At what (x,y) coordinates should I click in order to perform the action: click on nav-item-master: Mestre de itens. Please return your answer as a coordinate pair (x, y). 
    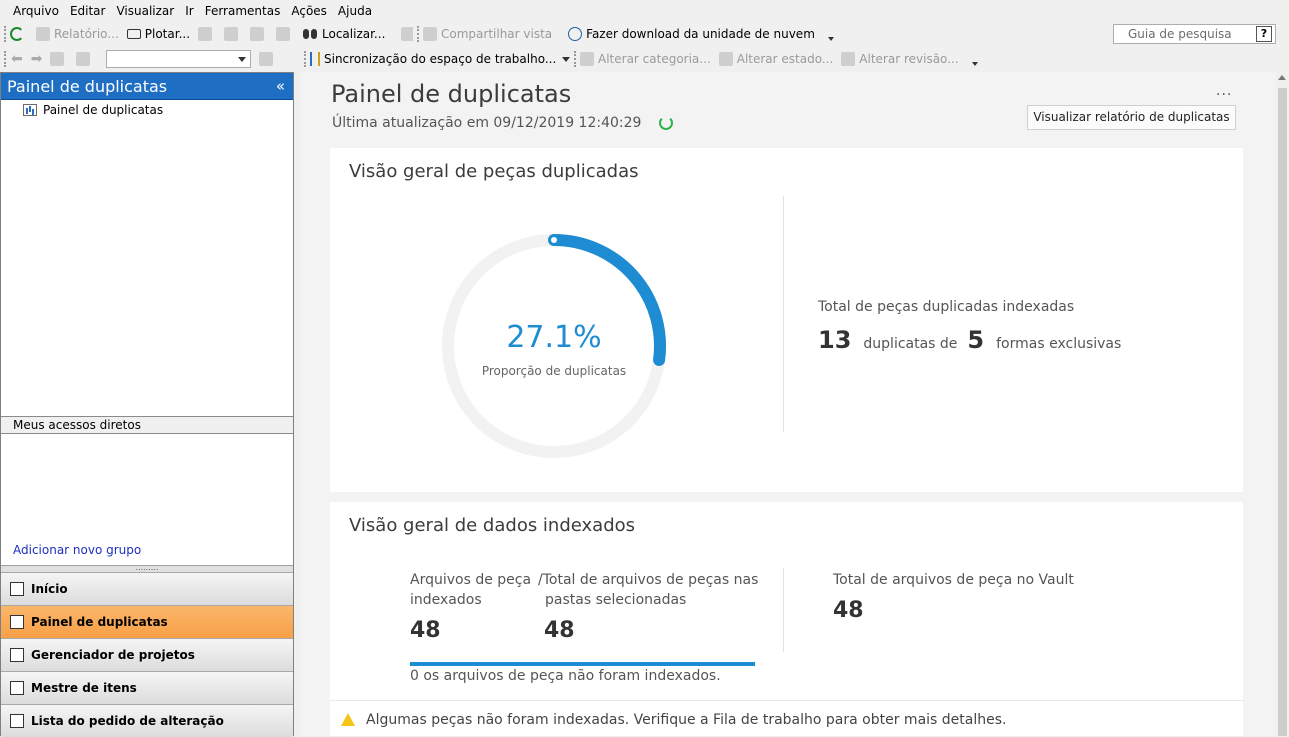
    Looking at the image, I should click on (147, 687).